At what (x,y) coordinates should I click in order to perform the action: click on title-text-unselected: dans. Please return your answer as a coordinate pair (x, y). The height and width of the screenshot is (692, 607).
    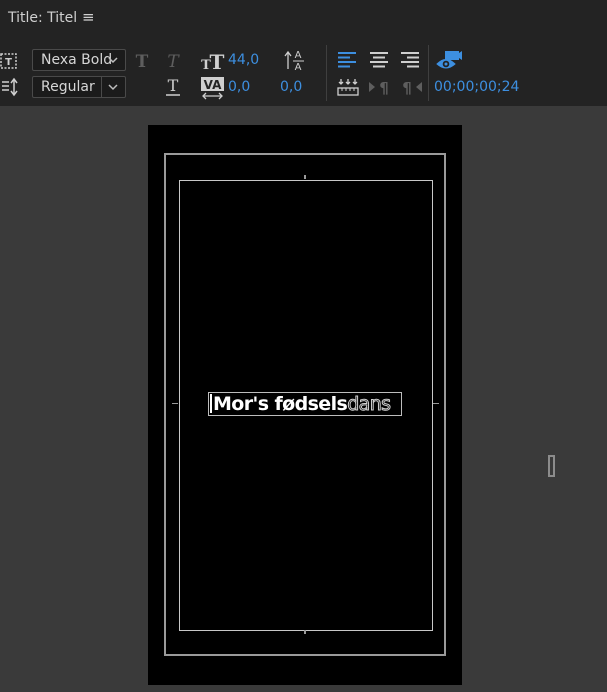
    Looking at the image, I should click on (369, 404).